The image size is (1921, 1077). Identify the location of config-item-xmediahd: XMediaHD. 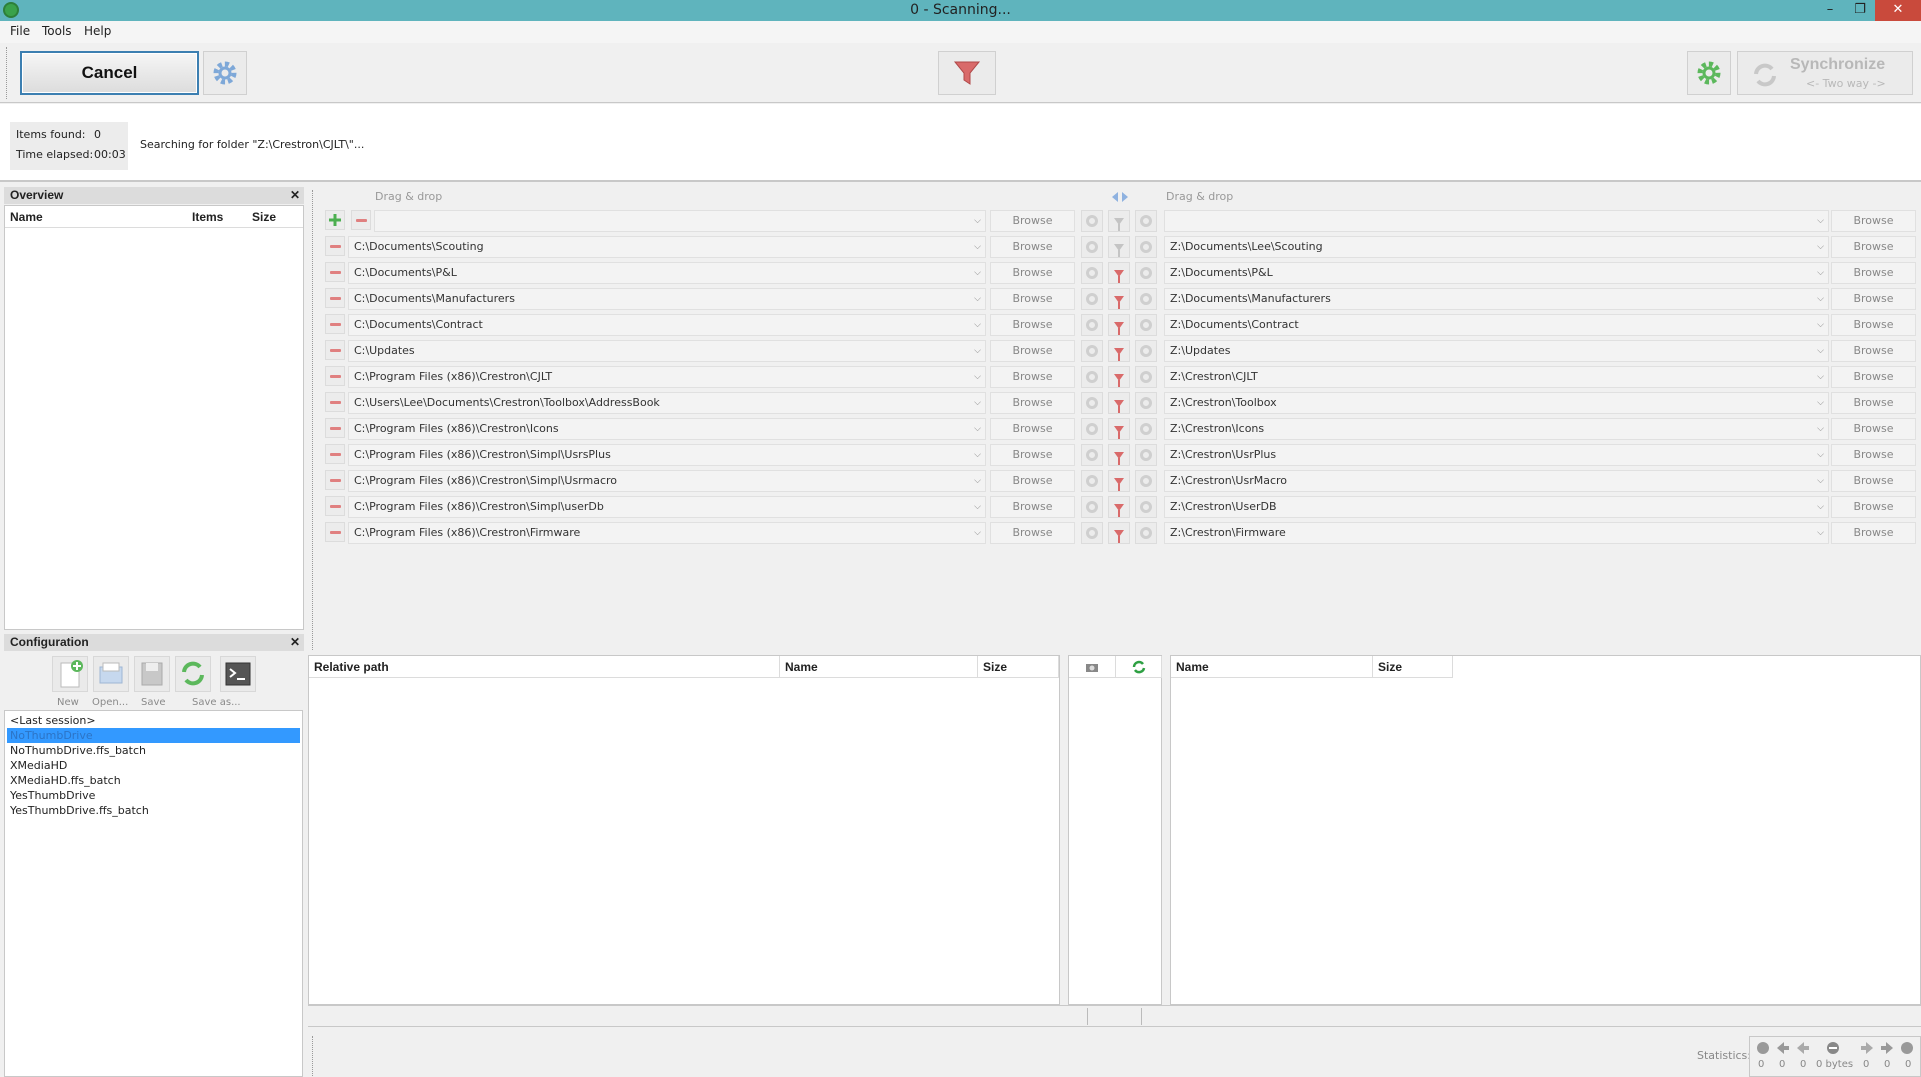
(153, 765).